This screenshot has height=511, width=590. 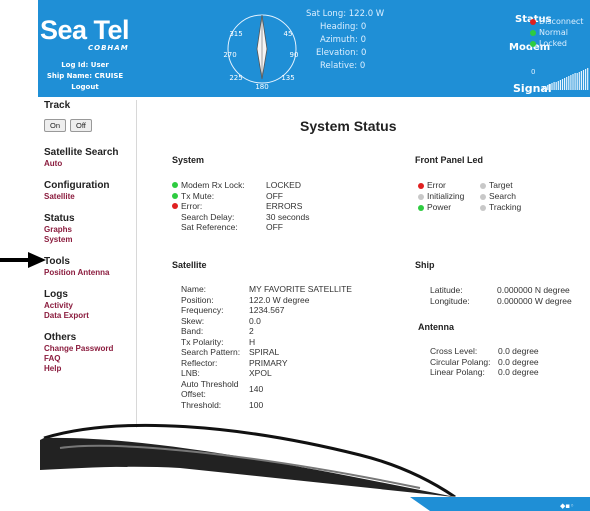 What do you see at coordinates (89, 273) in the screenshot?
I see `sidebar-item-position-antenna: Position Antenna` at bounding box center [89, 273].